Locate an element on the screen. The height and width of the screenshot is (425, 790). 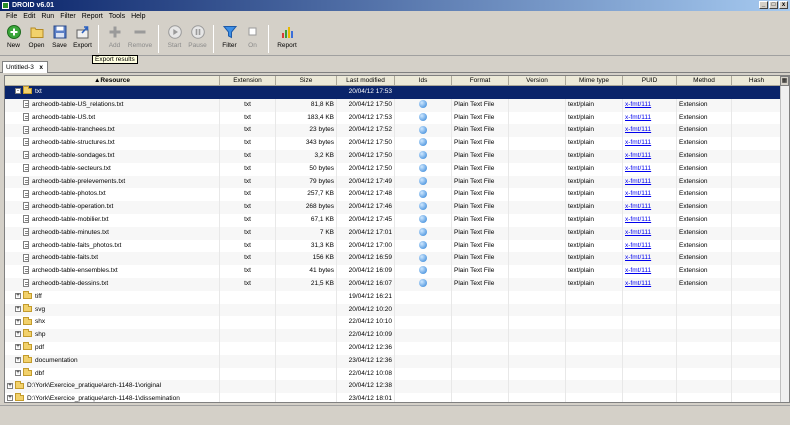
resource-cell: + shx is located at coordinates (112, 323).